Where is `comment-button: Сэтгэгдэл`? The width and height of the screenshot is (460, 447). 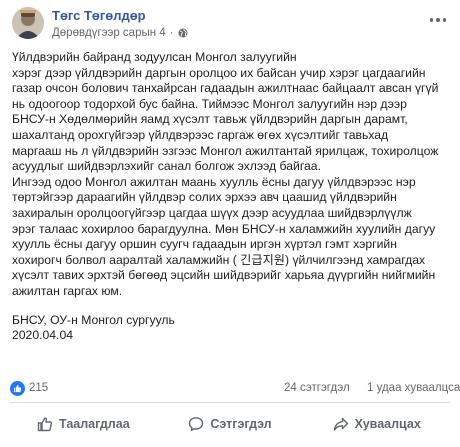 comment-button: Сэтгэгдэл is located at coordinates (230, 424).